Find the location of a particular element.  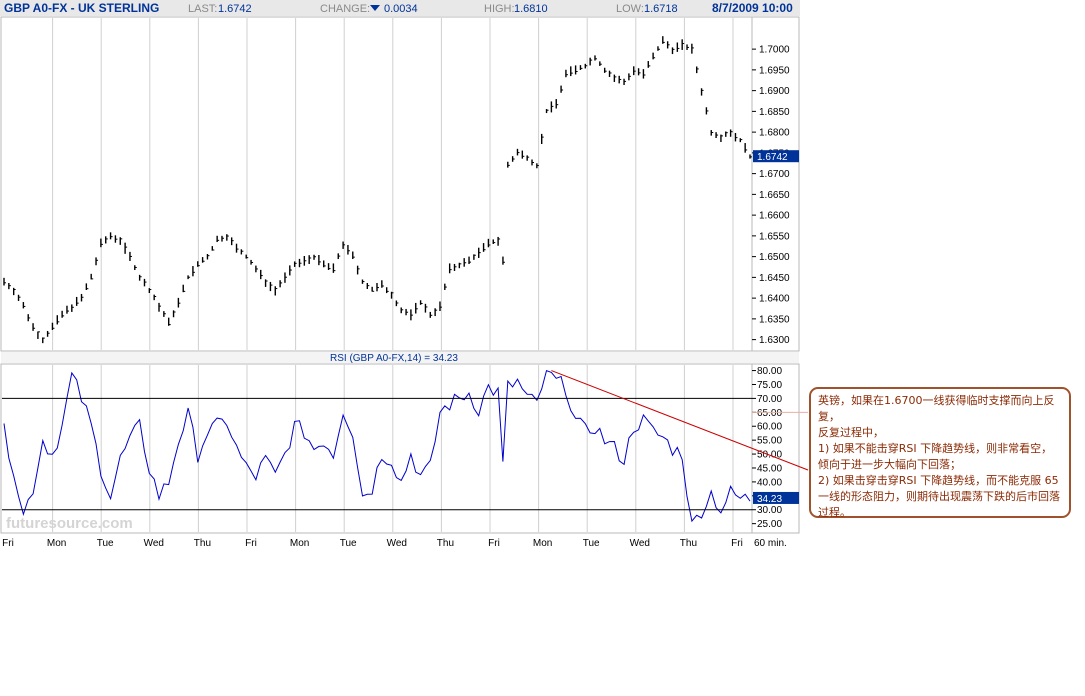

price-tick-label: 1.6500 is located at coordinates (774, 257).